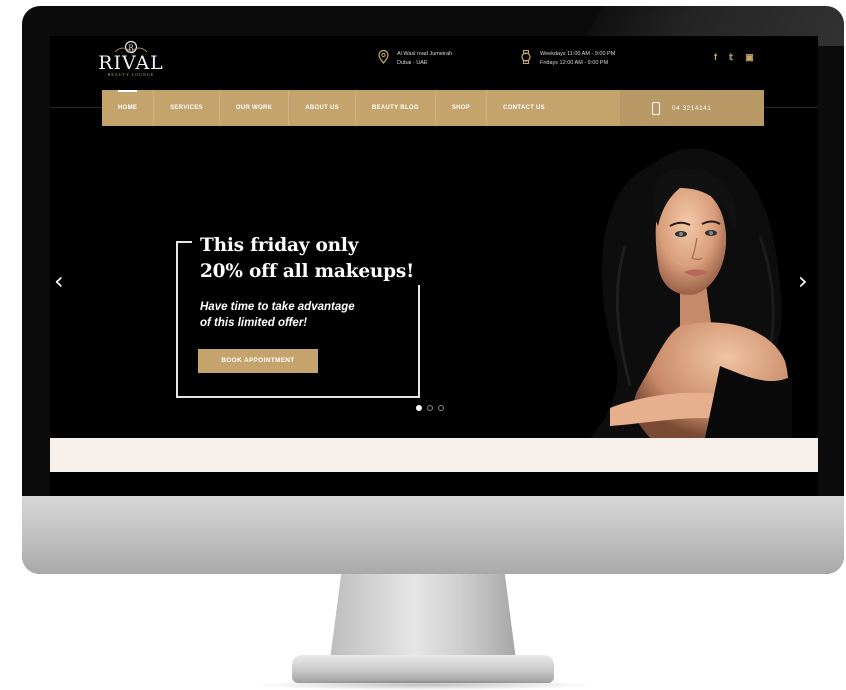 The height and width of the screenshot is (690, 846). I want to click on stand-shadow, so click(423, 685).